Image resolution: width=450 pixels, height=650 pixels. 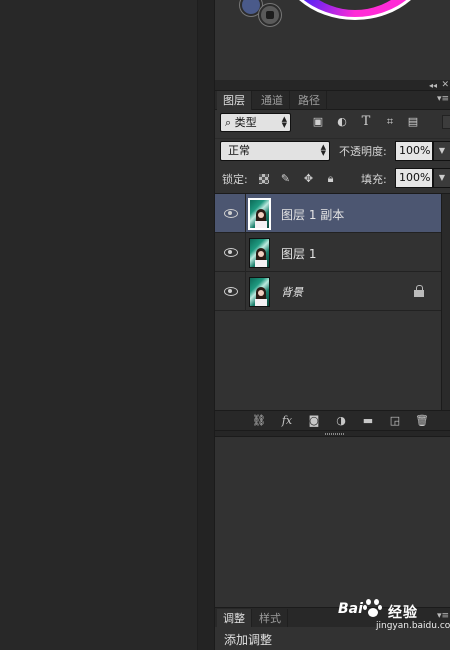 I want to click on watermark: Bai 经验 jingyan.baidu.com, so click(x=394, y=617).